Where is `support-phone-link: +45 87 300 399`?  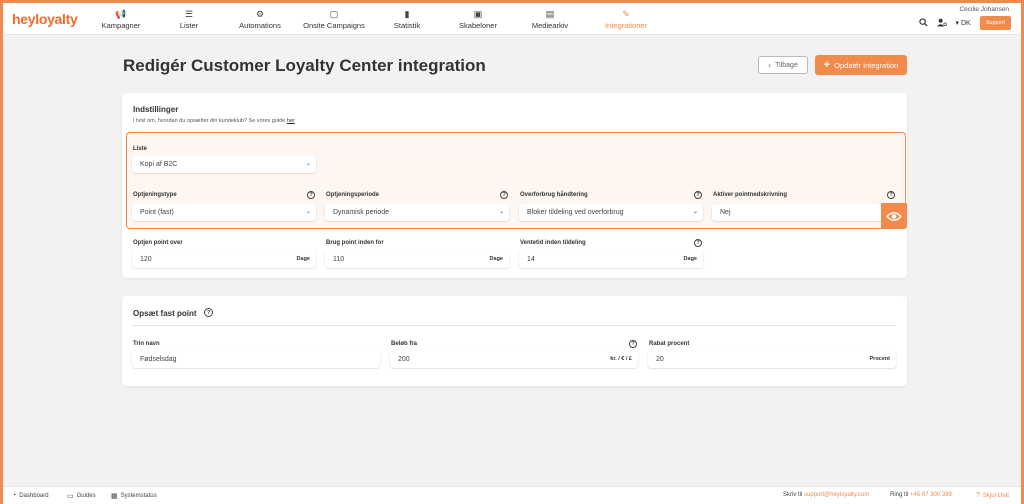
support-phone-link: +45 87 300 399 is located at coordinates (931, 495).